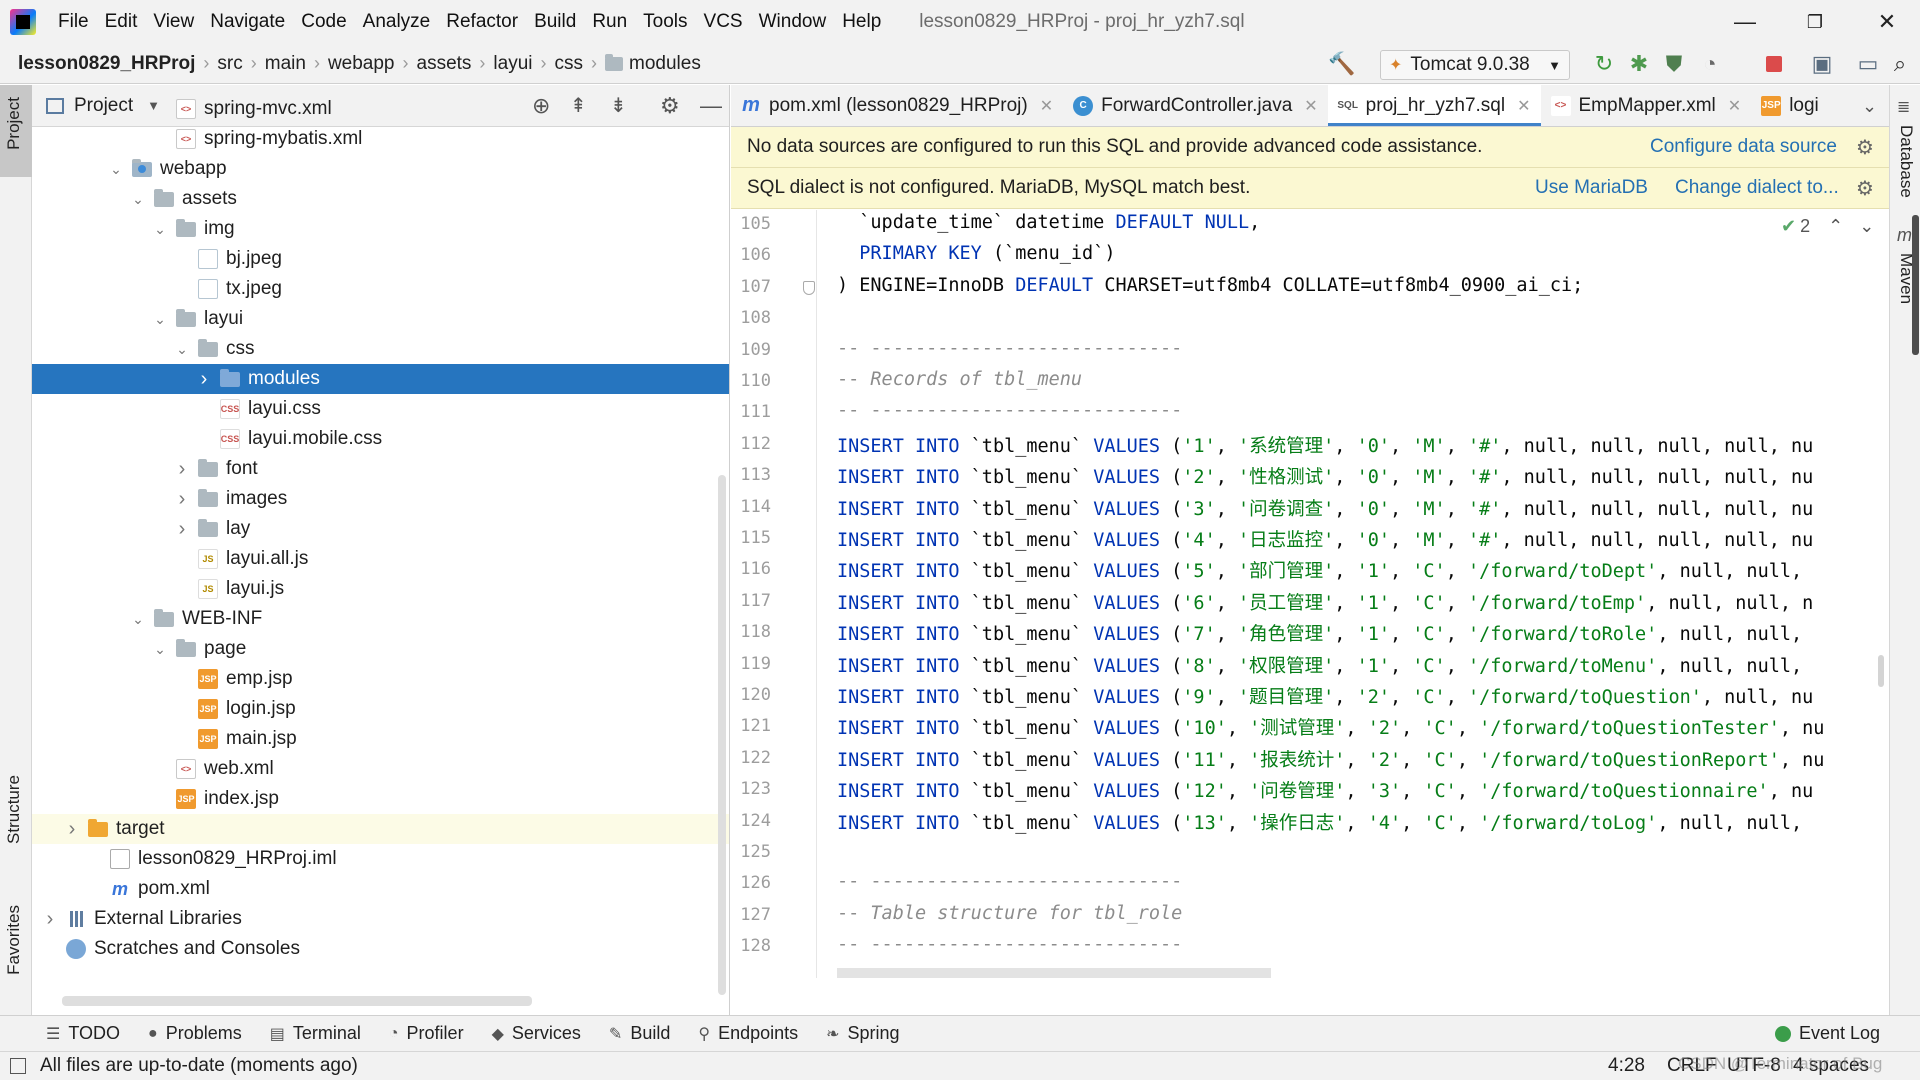 The height and width of the screenshot is (1080, 1920). I want to click on breadcrumb-item: src, so click(229, 64).